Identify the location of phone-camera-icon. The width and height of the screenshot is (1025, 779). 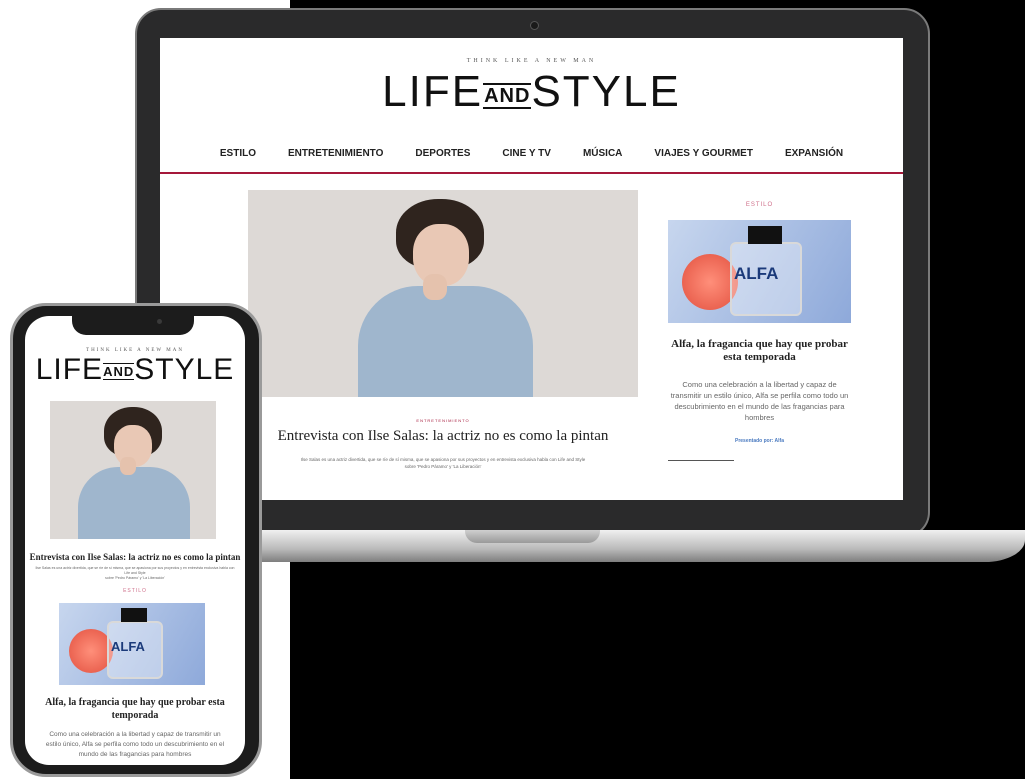
(159, 321).